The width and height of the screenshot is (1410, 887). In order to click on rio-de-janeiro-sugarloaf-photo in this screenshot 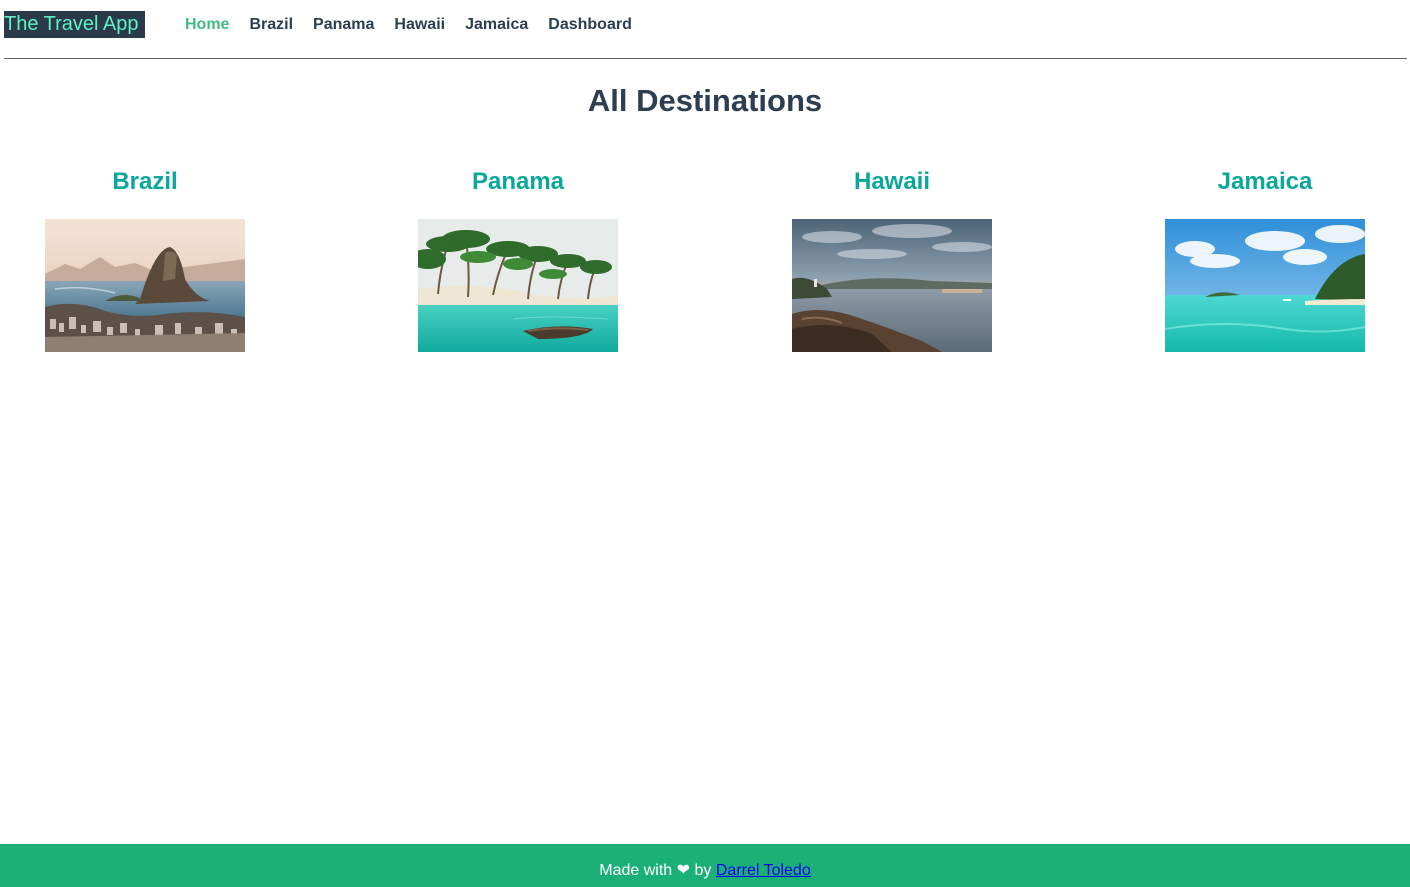, I will do `click(145, 285)`.